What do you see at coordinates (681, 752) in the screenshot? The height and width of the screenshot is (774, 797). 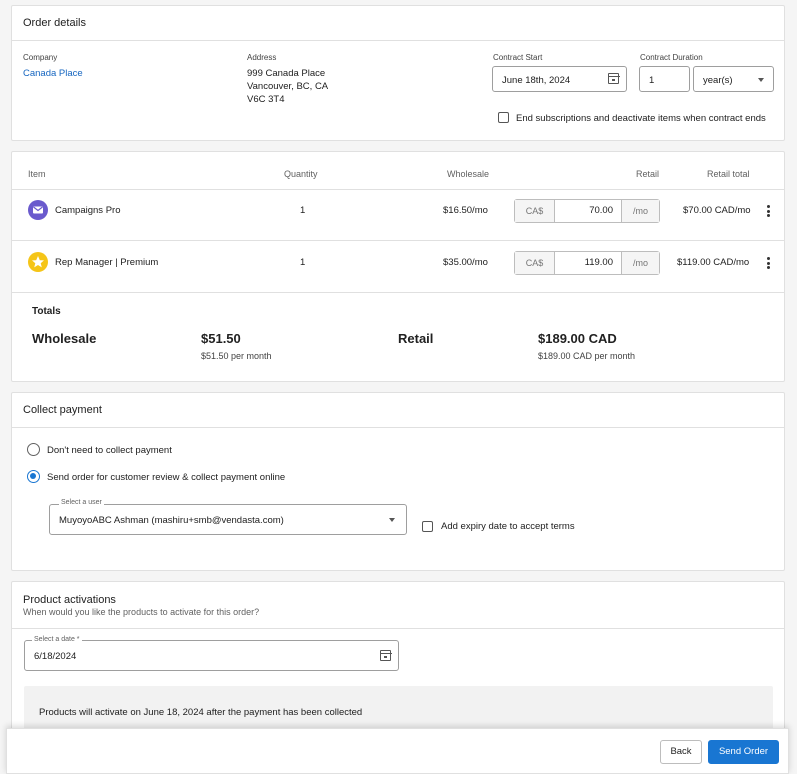 I see `back-button: Back` at bounding box center [681, 752].